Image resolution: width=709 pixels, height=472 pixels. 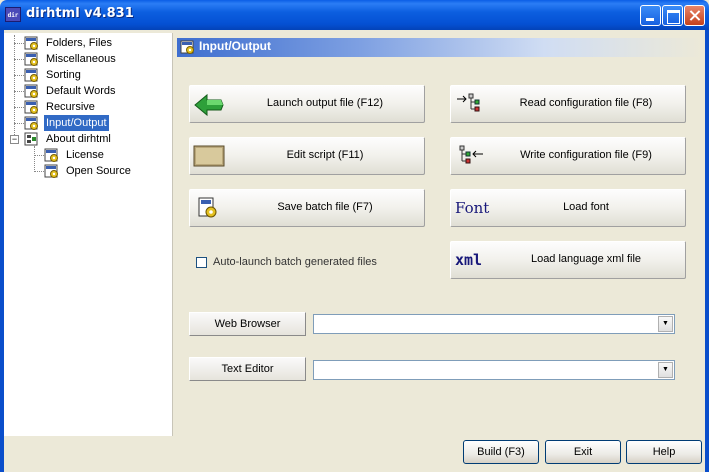 I want to click on launch-arrow-icon, so click(x=209, y=105).